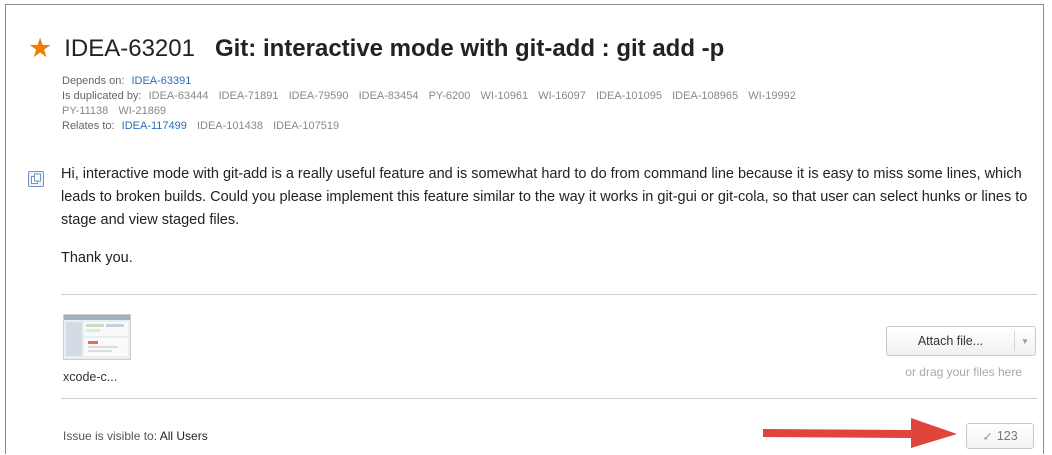  I want to click on attach-file-button: Attach file... ▼, so click(961, 341).